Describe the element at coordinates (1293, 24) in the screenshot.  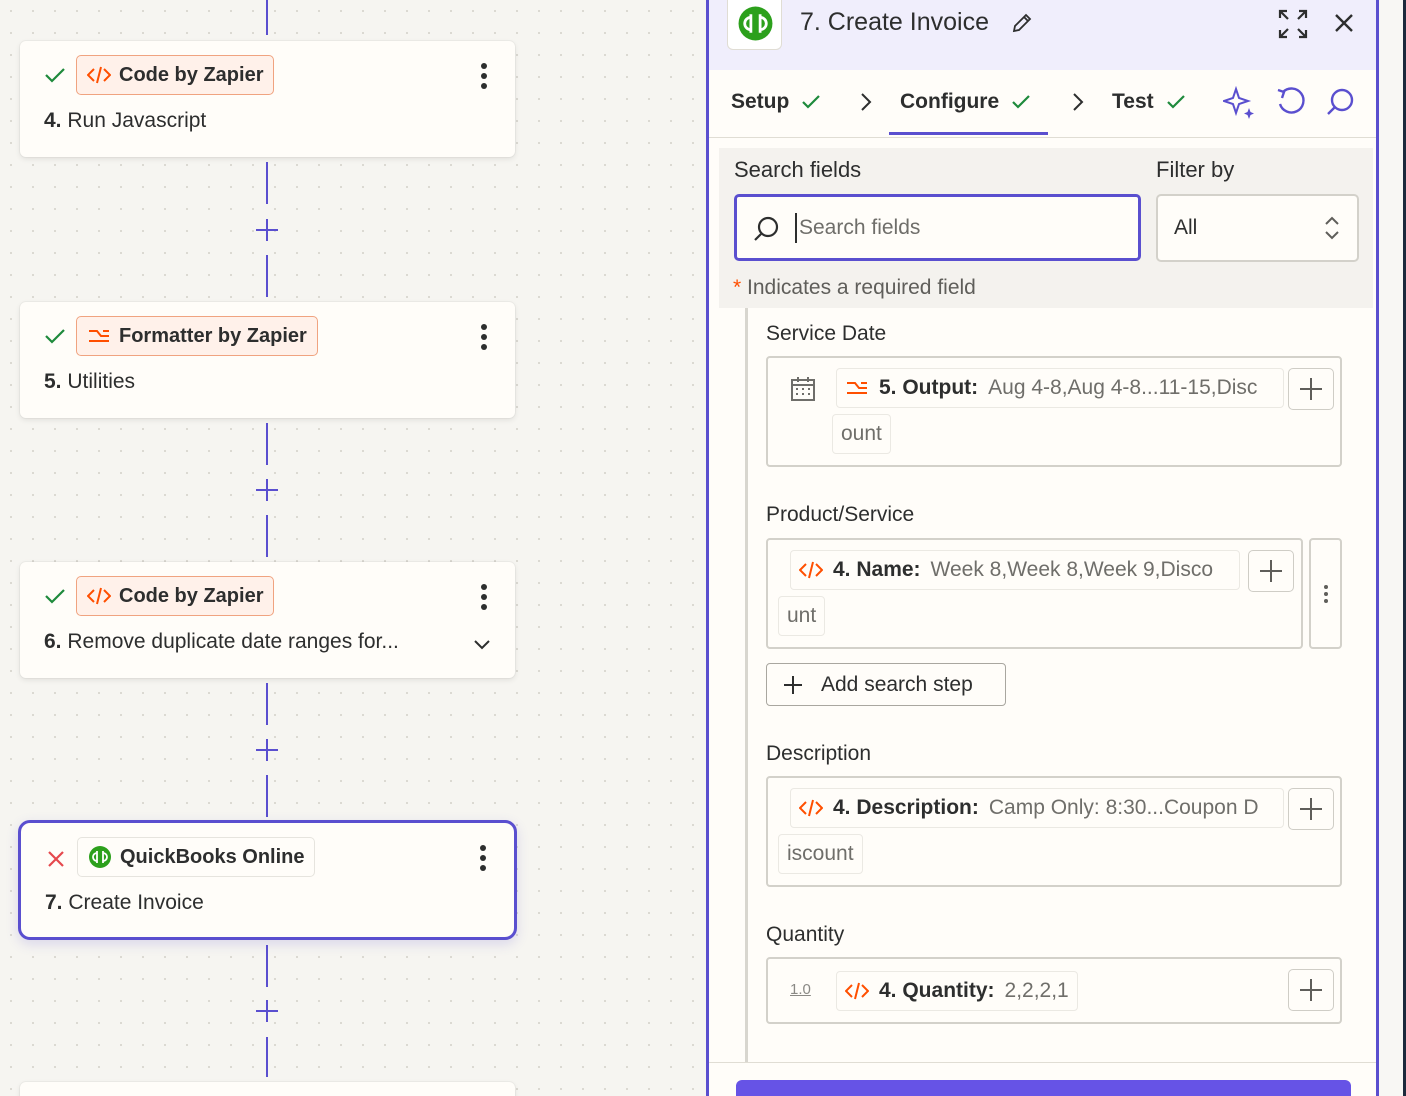
I see `expand-icon` at that location.